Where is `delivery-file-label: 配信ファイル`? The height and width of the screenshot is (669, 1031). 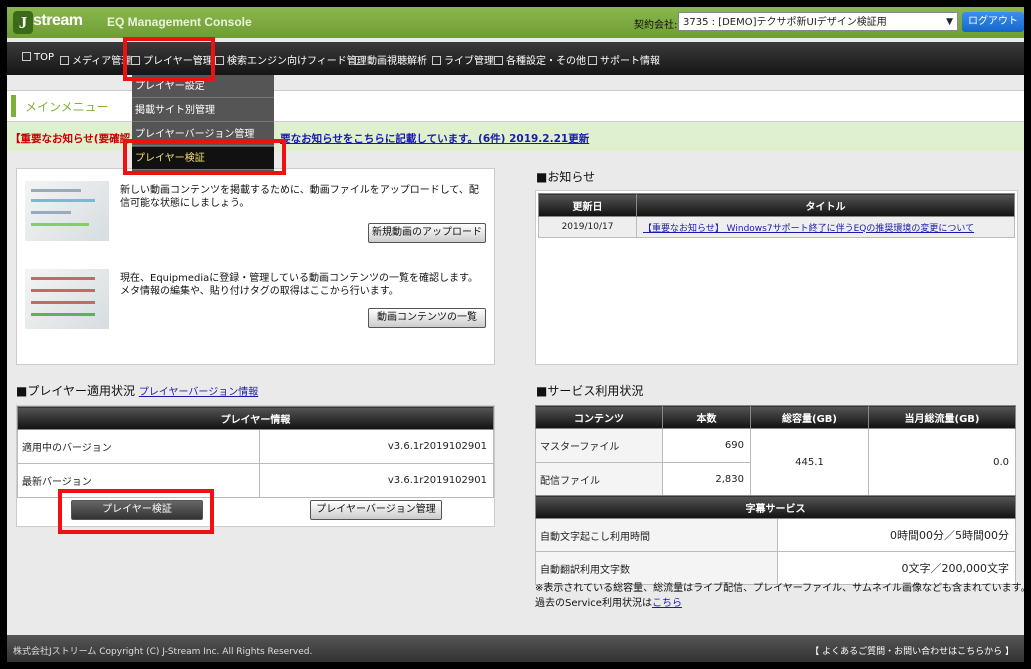 delivery-file-label: 配信ファイル is located at coordinates (599, 479).